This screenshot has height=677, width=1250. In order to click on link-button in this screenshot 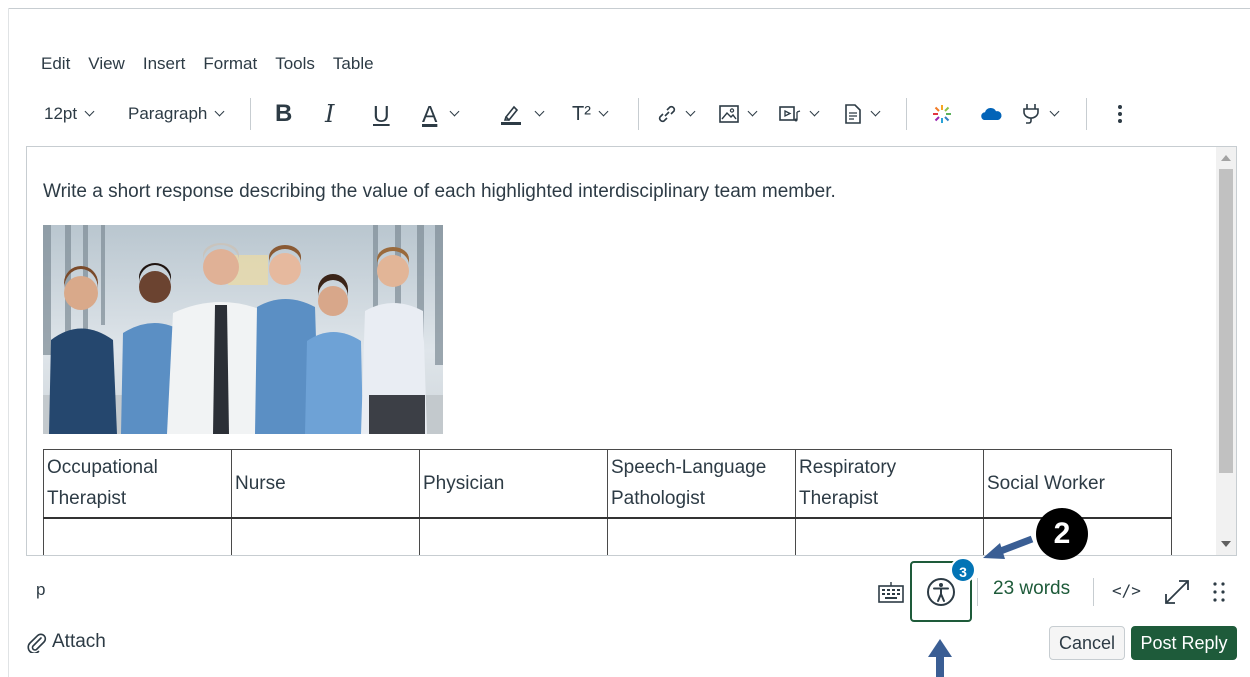, I will do `click(676, 114)`.